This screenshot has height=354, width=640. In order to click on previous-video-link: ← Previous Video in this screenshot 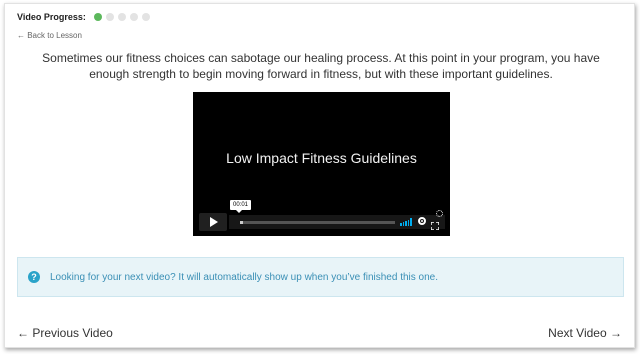, I will do `click(65, 333)`.